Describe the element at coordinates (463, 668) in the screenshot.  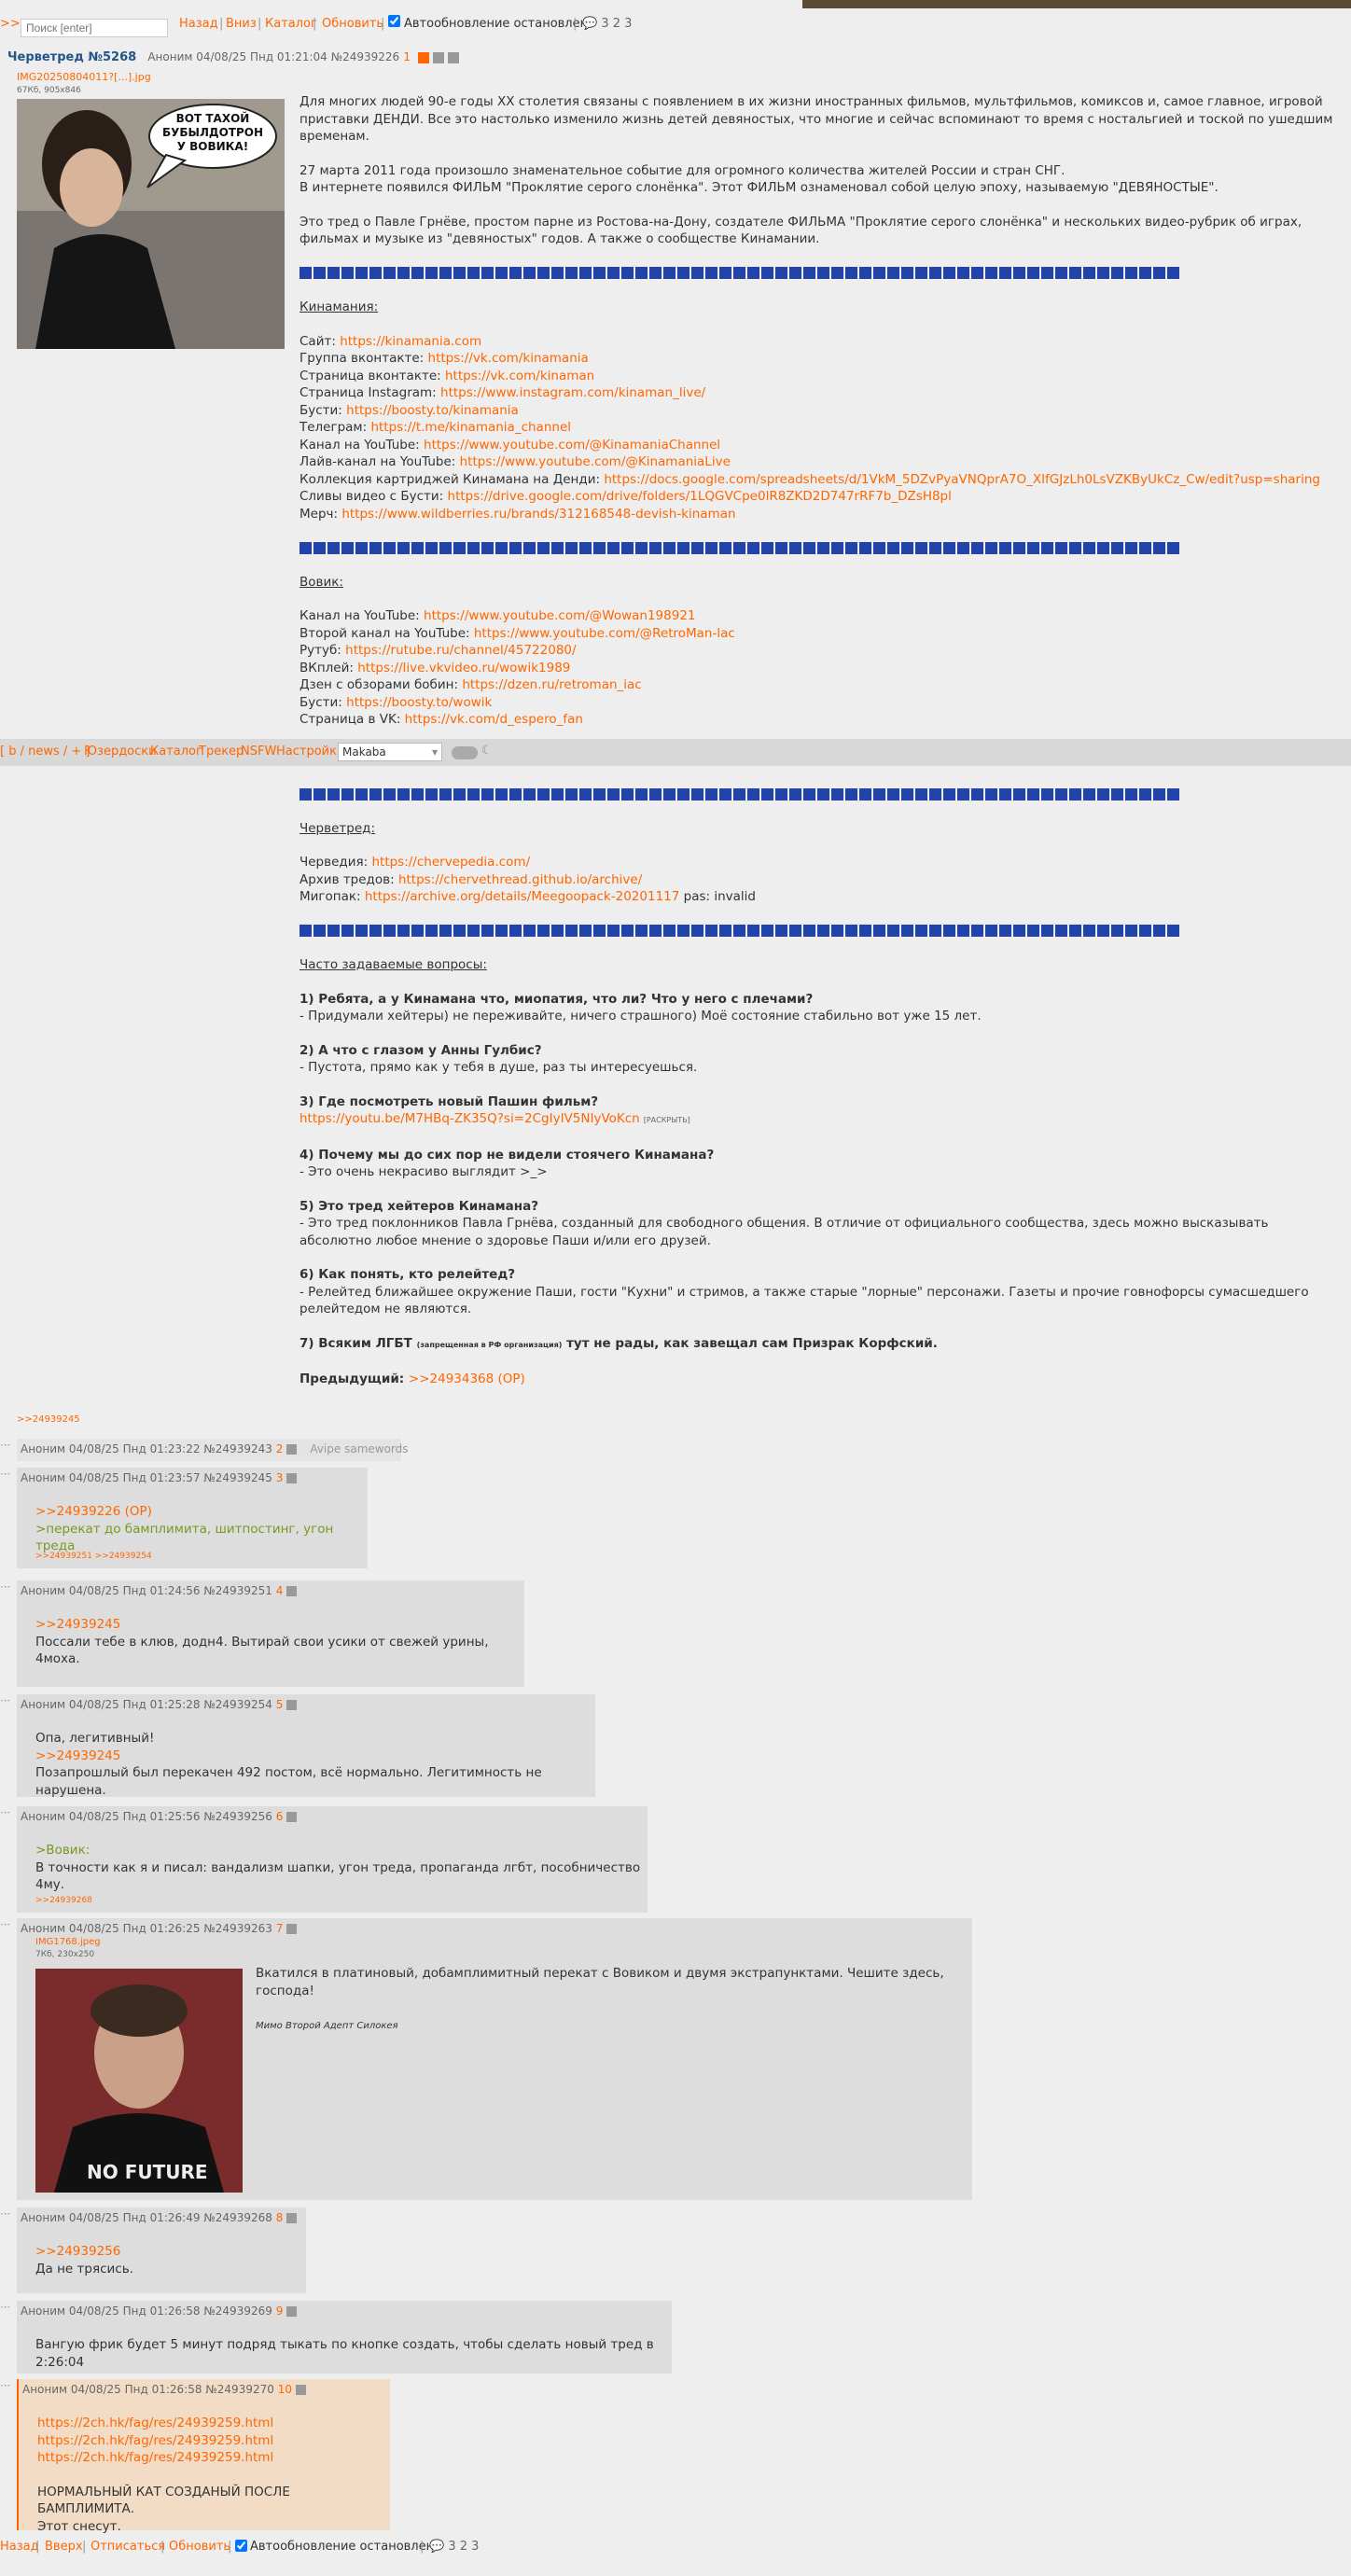
I see `link-url: https://live.vkvideo.ru/wowik1989` at that location.